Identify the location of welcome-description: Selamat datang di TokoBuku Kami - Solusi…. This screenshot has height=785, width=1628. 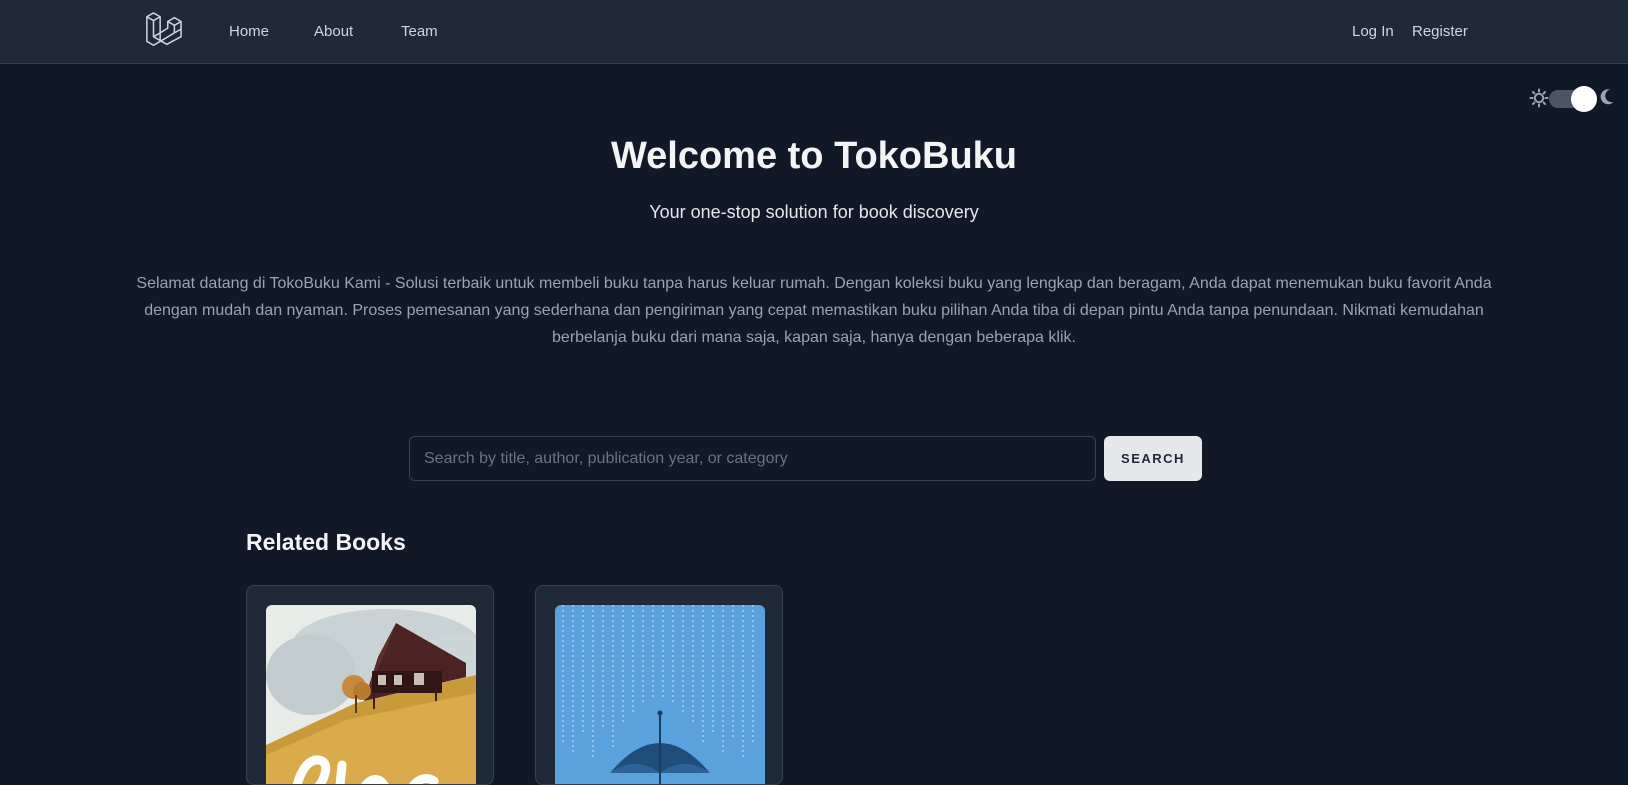
(814, 310).